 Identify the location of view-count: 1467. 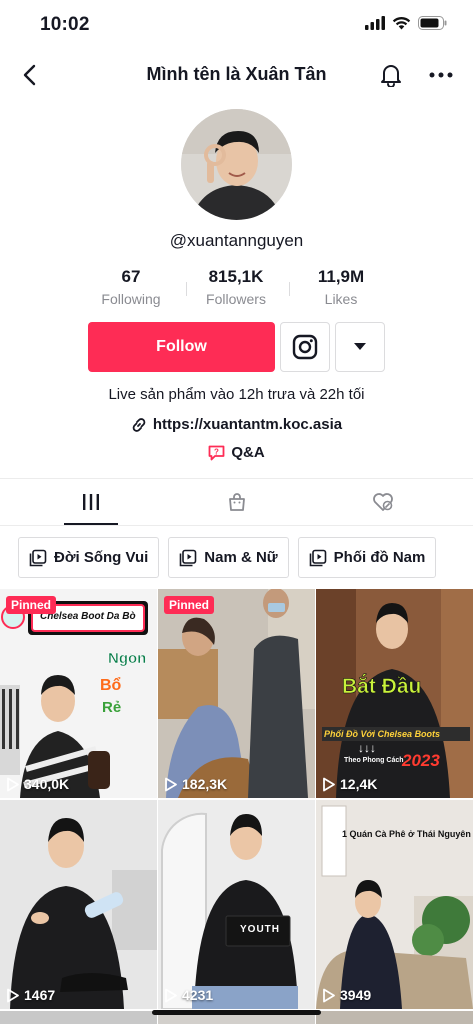
(30, 995).